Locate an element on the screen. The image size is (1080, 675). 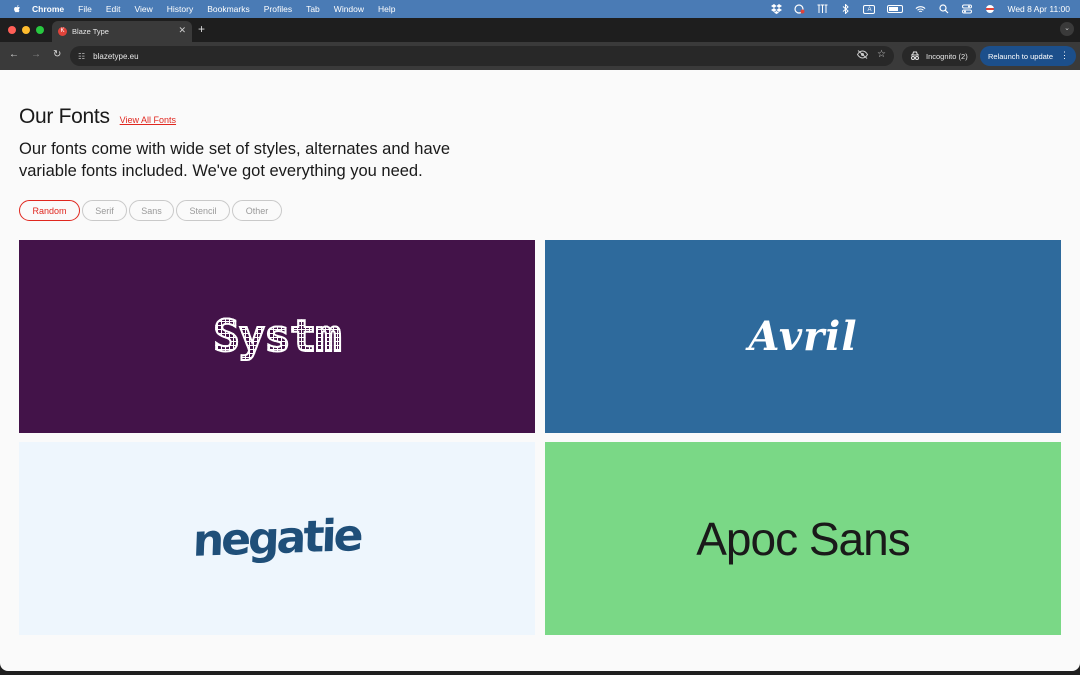
site-info-tune-icon: ☷ is located at coordinates (81, 56).